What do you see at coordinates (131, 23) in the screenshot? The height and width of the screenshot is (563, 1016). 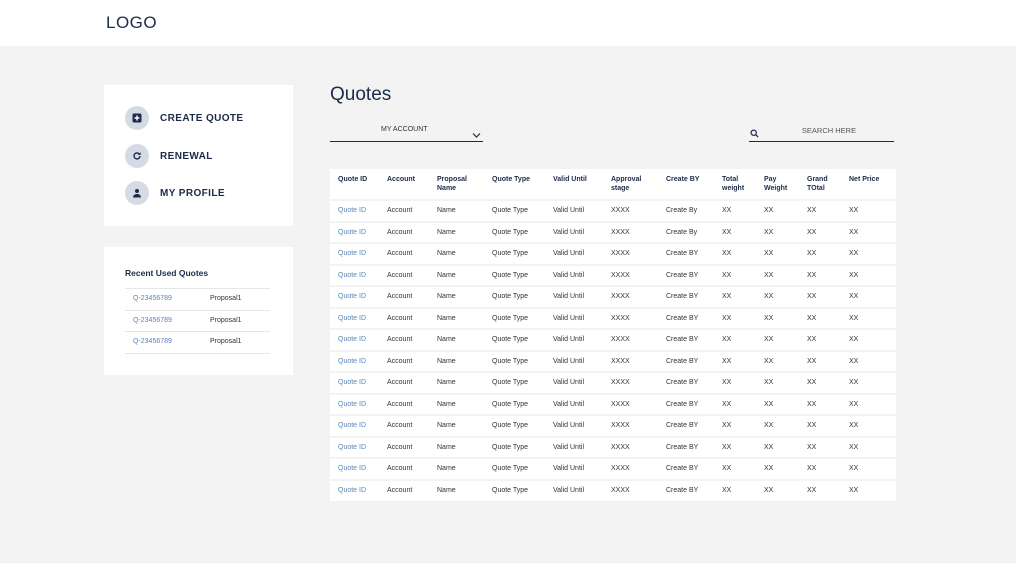 I see `logo: LOGO` at bounding box center [131, 23].